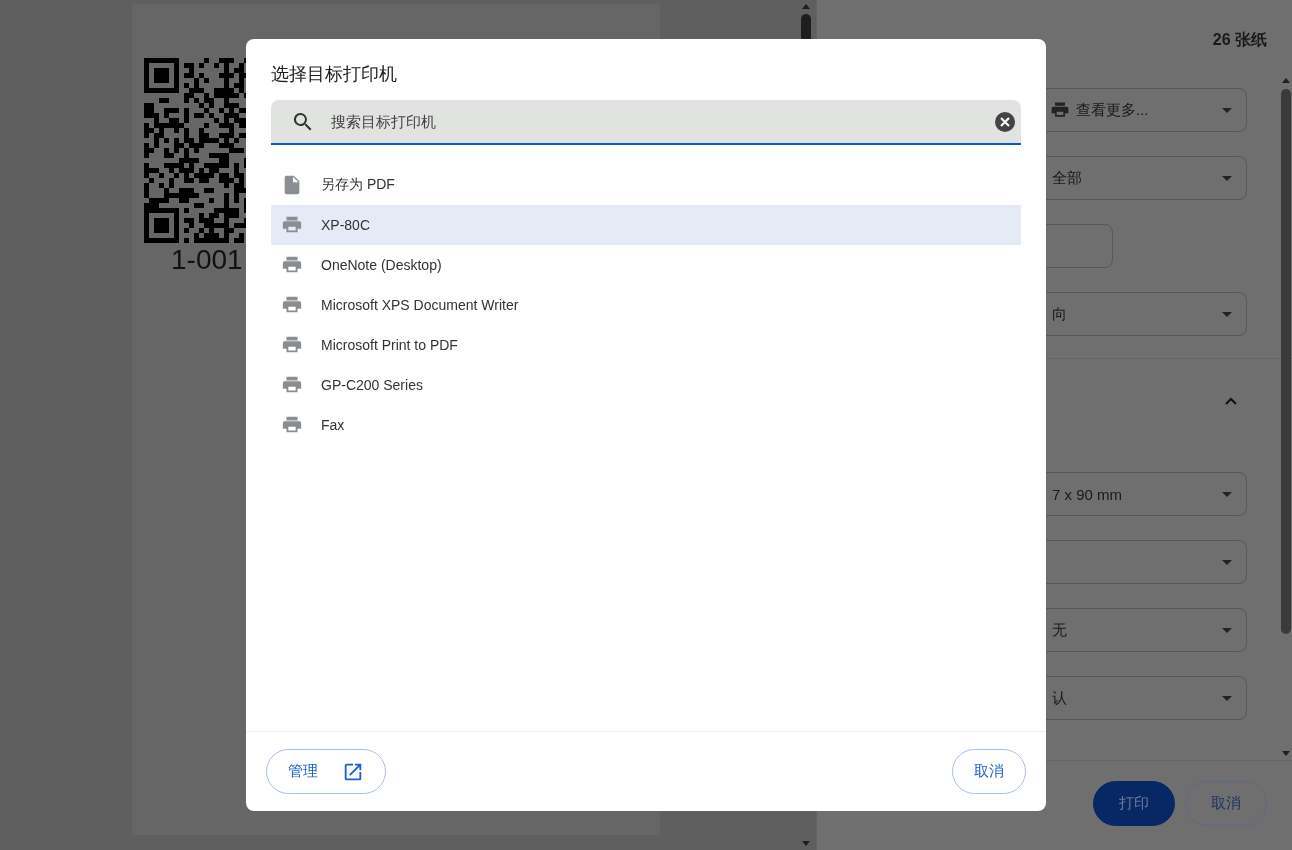 Image resolution: width=1292 pixels, height=850 pixels. I want to click on printer-list-item: GP-C200 Series, so click(646, 385).